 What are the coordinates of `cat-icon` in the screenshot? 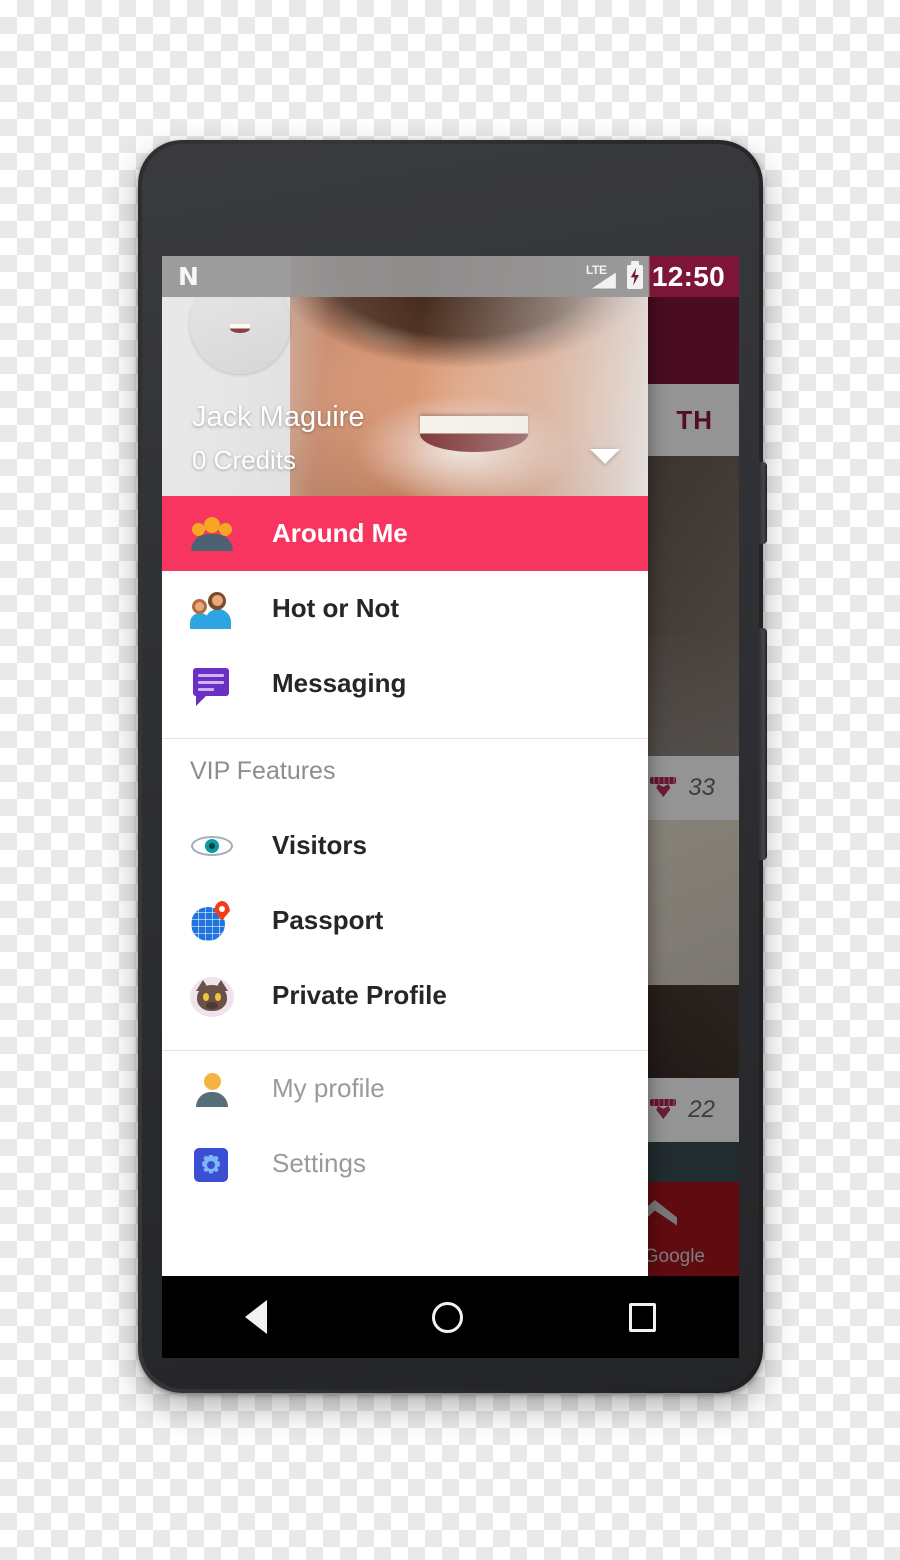 It's located at (212, 996).